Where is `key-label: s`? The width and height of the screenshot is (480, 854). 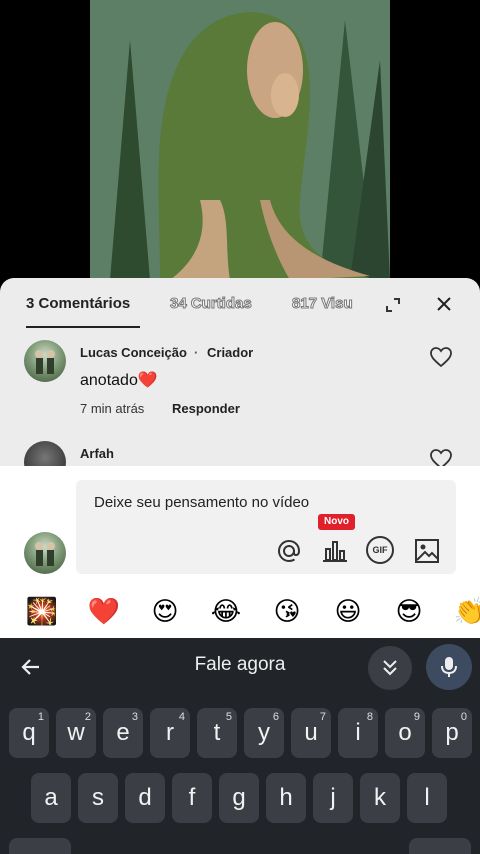
key-label: s is located at coordinates (98, 797).